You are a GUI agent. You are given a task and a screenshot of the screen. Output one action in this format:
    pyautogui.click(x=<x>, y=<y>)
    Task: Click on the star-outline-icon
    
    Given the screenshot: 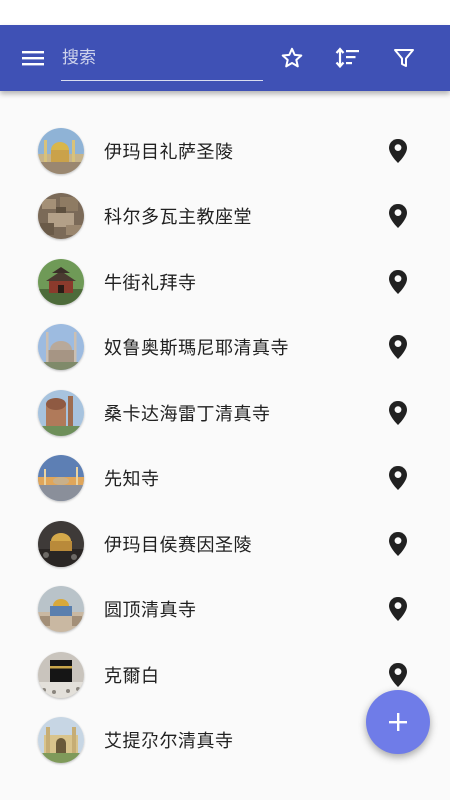 What is the action you would take?
    pyautogui.click(x=292, y=58)
    